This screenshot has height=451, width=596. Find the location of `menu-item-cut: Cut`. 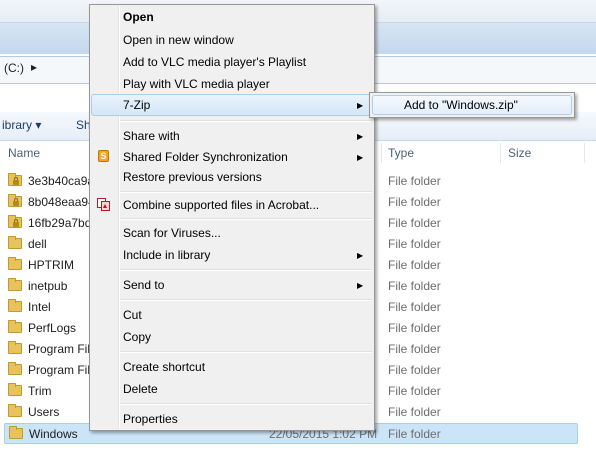

menu-item-cut: Cut is located at coordinates (132, 315).